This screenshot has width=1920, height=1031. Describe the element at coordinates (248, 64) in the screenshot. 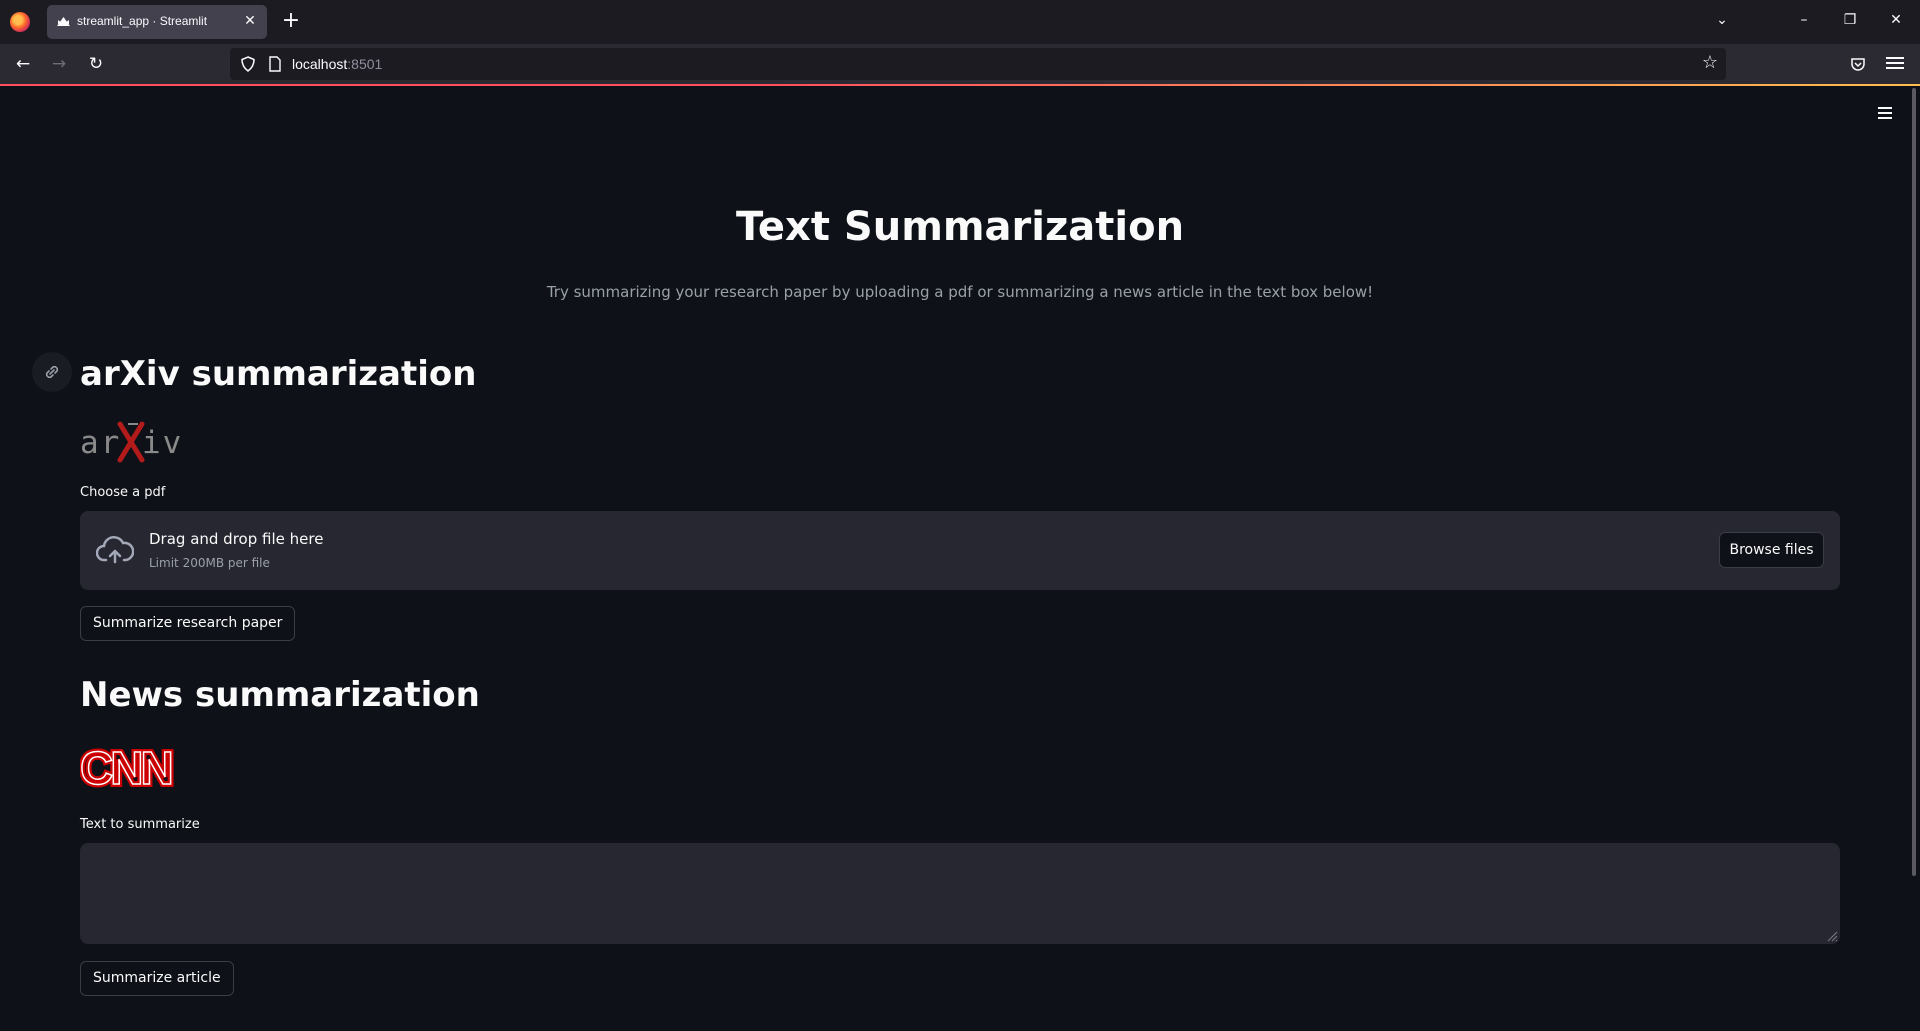

I see `shield-icon` at that location.